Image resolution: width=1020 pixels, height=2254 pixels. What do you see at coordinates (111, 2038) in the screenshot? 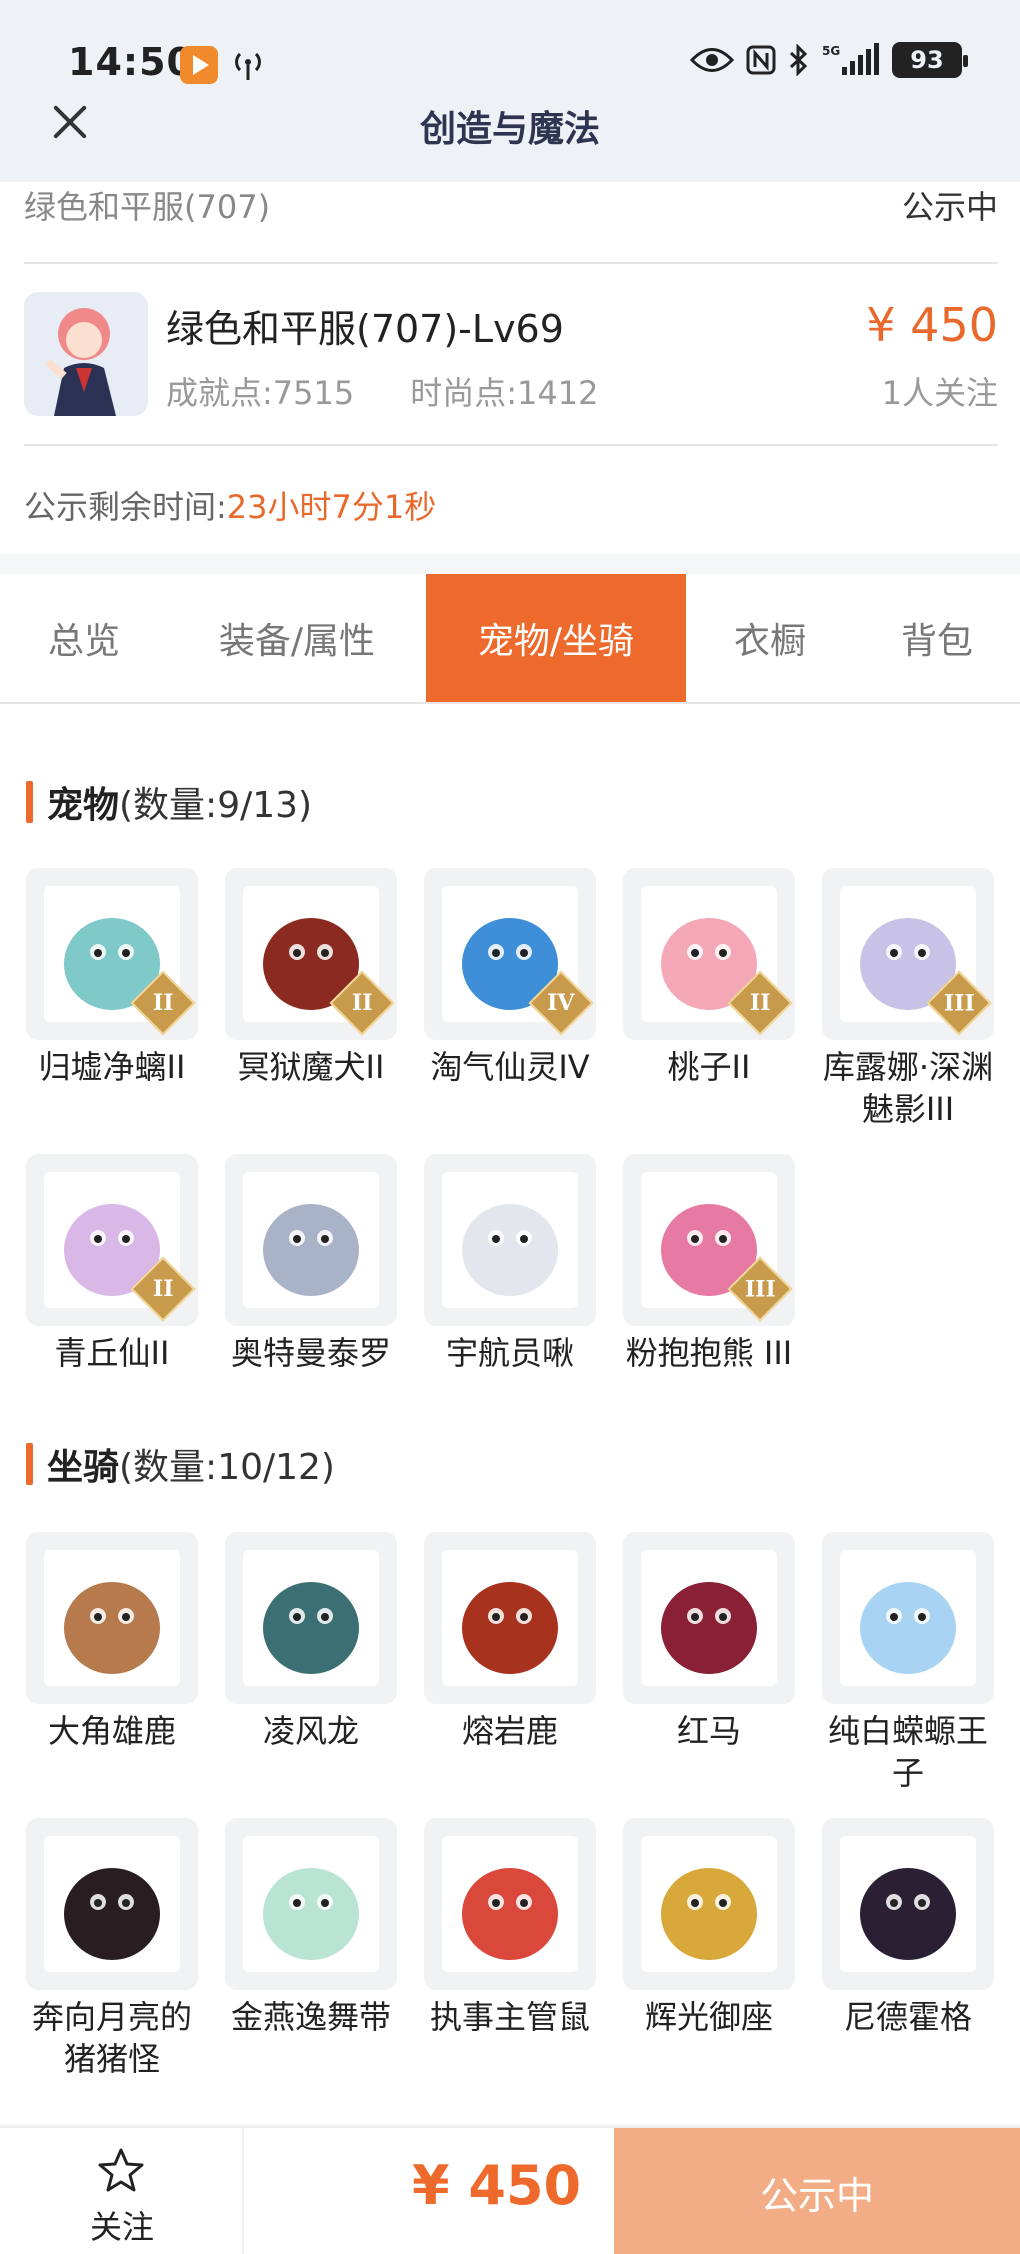
I see `mount-name: 奔向月亮的猪猪怪` at bounding box center [111, 2038].